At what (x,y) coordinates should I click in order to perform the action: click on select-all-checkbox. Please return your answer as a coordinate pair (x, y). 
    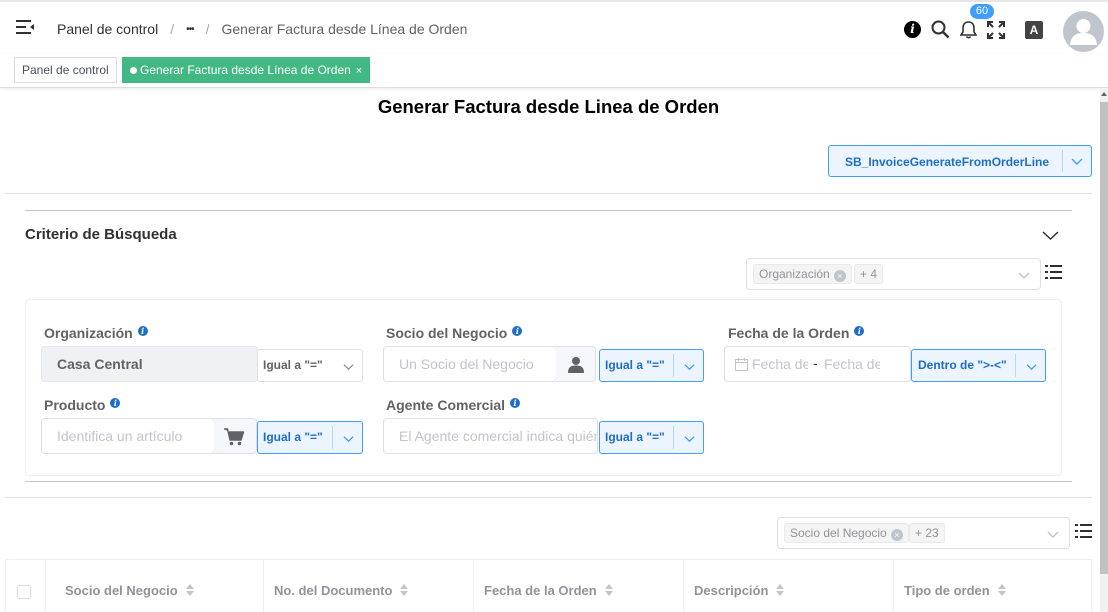
    Looking at the image, I should click on (24, 592).